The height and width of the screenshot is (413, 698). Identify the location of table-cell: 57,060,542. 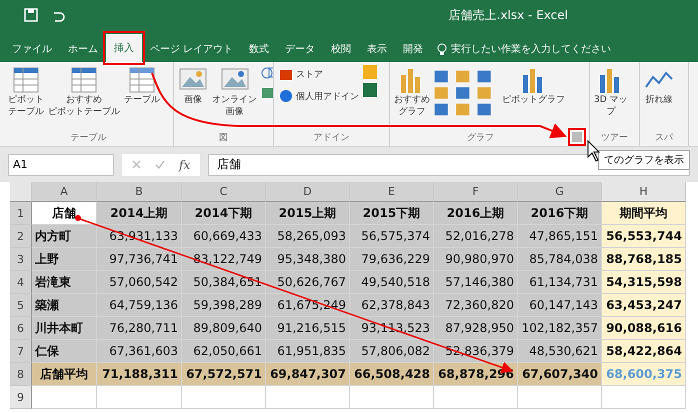
(139, 282).